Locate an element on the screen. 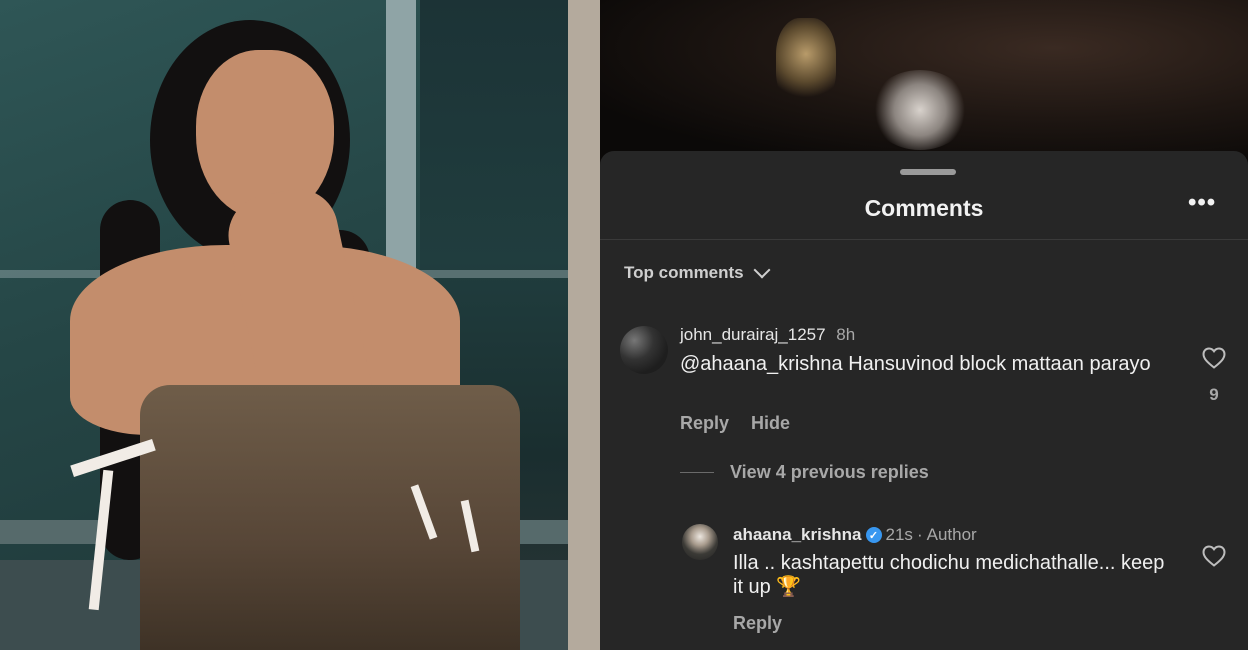 The width and height of the screenshot is (1248, 650). collage-separator is located at coordinates (584, 325).